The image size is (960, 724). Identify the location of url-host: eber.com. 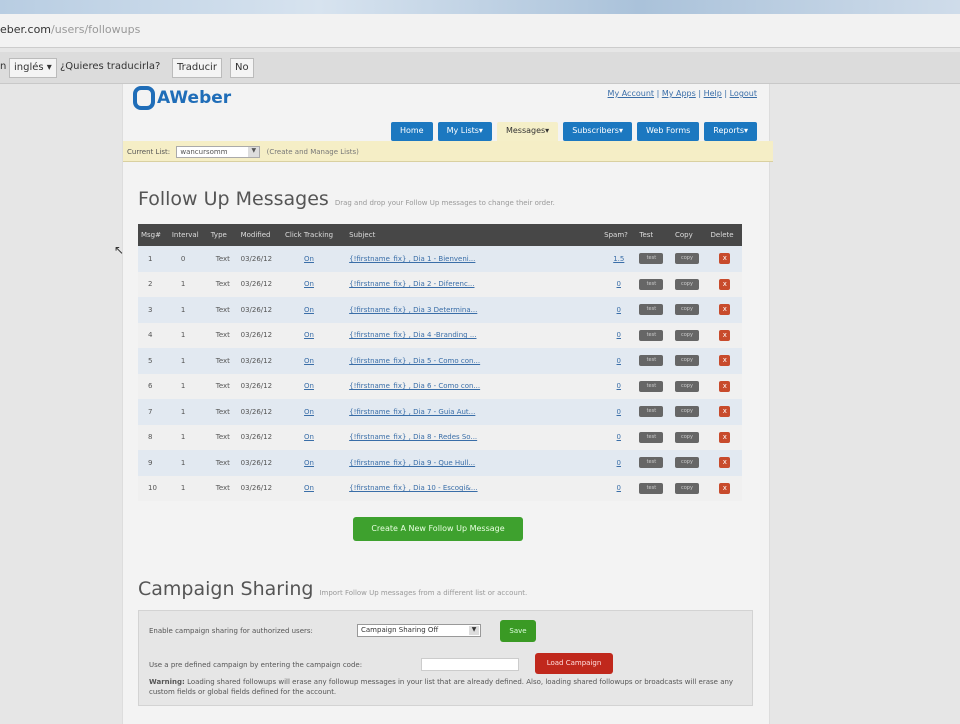
(26, 29).